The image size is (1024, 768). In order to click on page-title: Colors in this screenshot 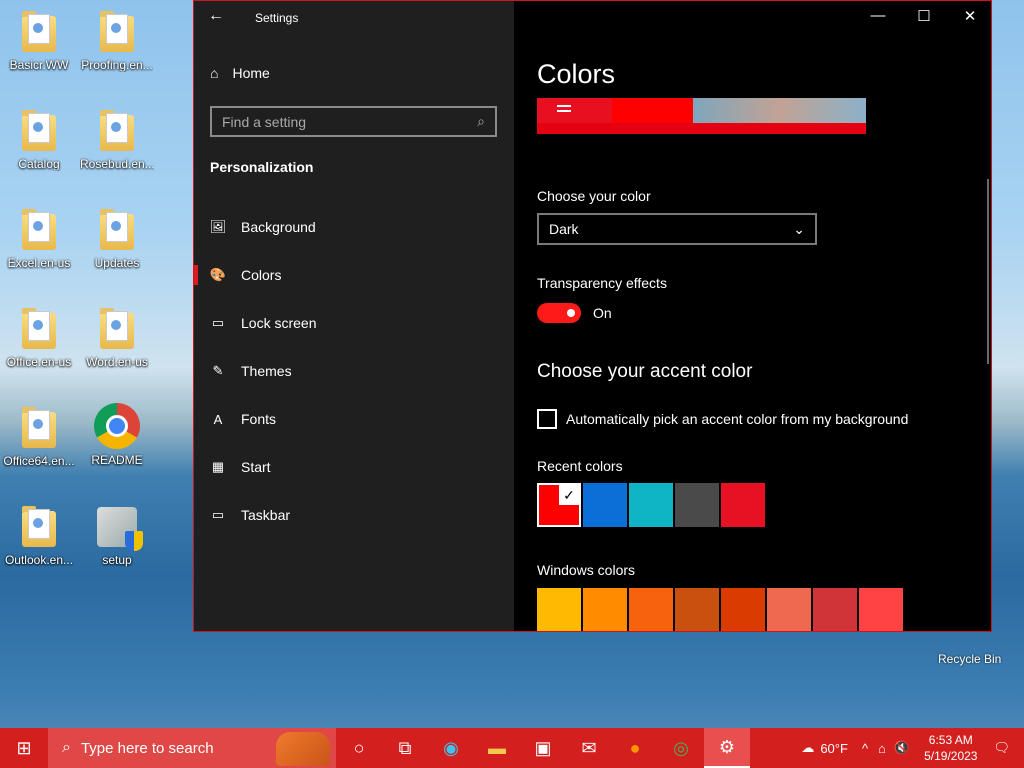, I will do `click(576, 74)`.